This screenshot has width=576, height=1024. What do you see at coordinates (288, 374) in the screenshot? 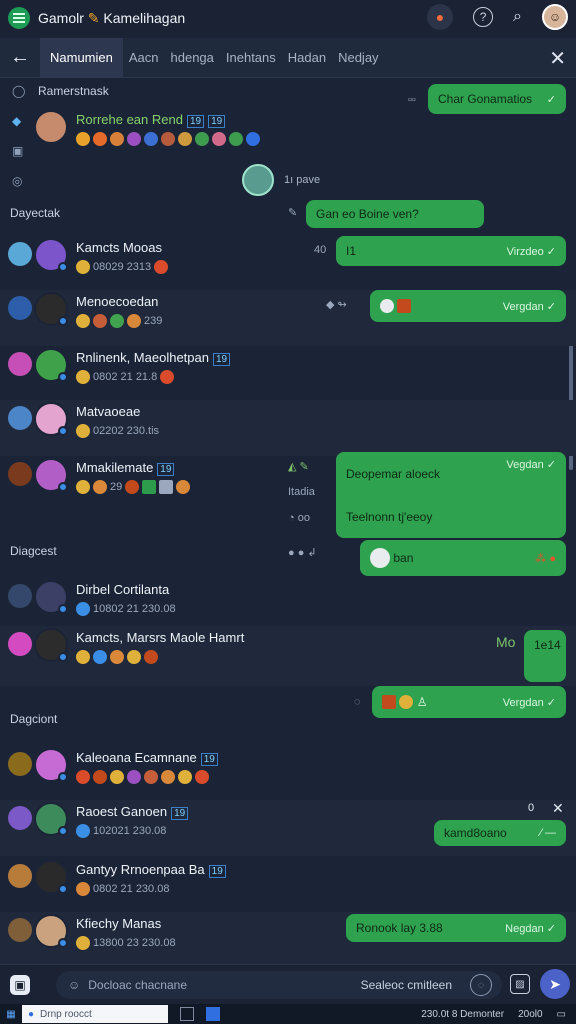
I see `chat-row: Rnlinenk, Maeolhetpan 19 0802 21 21.8` at bounding box center [288, 374].